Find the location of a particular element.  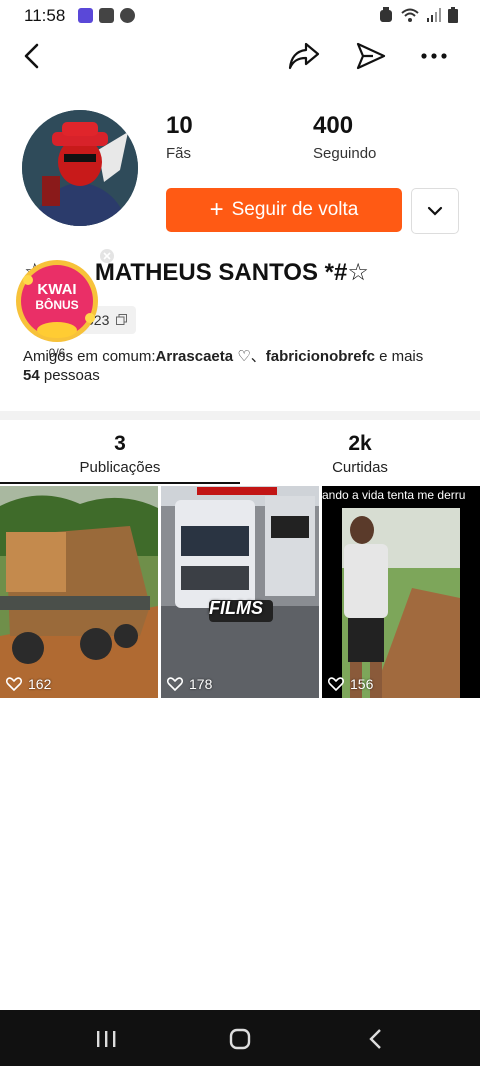

notification-icons is located at coordinates (106, 15).